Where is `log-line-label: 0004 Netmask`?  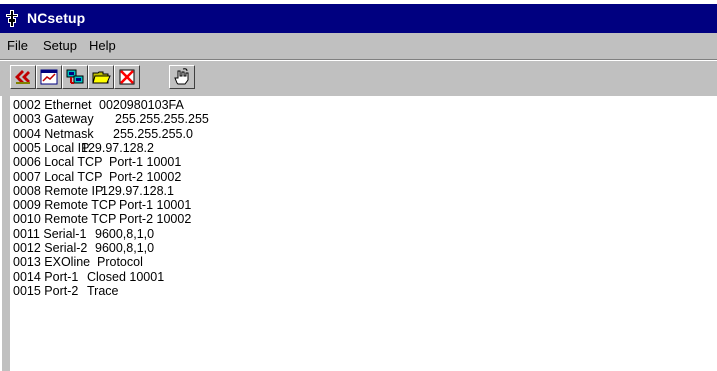 log-line-label: 0004 Netmask is located at coordinates (53, 133).